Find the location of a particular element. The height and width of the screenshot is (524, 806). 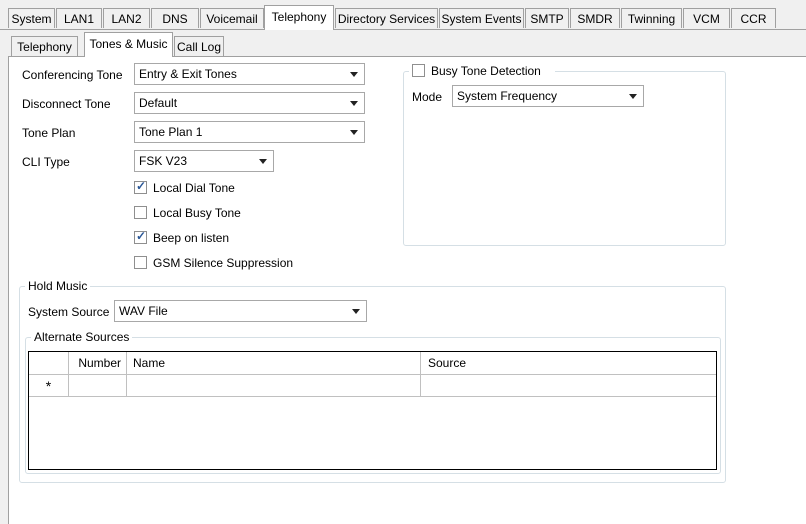

mode-label: Mode is located at coordinates (427, 97).